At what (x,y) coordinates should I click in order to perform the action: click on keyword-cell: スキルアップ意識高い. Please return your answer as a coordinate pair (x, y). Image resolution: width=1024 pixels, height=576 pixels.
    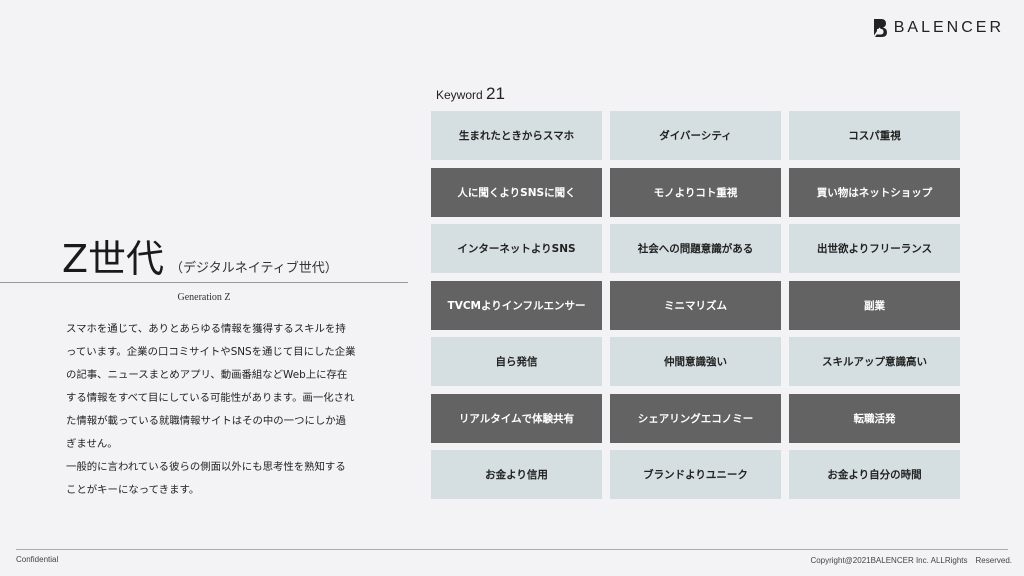
    Looking at the image, I should click on (874, 361).